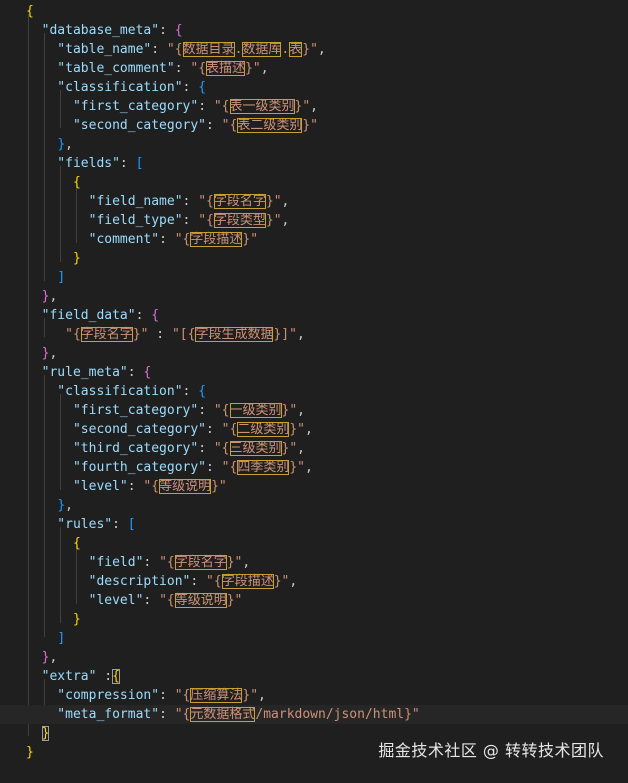 The height and width of the screenshot is (783, 628). I want to click on code-token: ], so click(61, 638).